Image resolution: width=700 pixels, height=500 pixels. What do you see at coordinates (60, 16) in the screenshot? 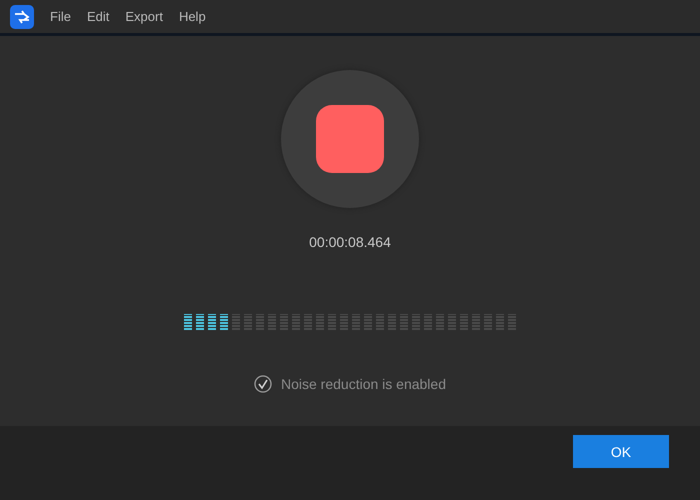
I see `menu-item: File` at bounding box center [60, 16].